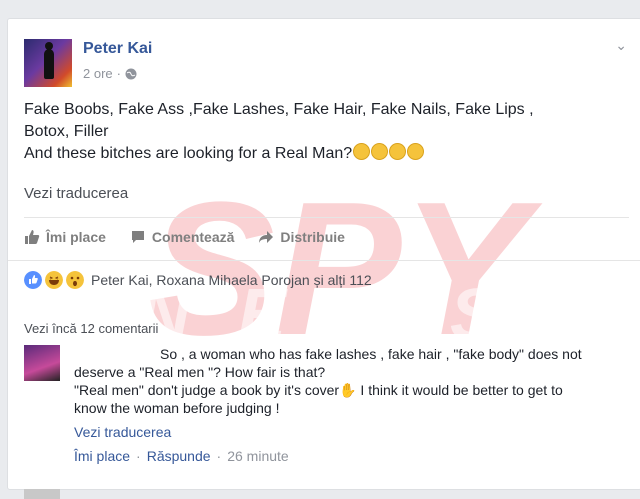  What do you see at coordinates (32, 237) in the screenshot?
I see `thumbs-up-icon` at bounding box center [32, 237].